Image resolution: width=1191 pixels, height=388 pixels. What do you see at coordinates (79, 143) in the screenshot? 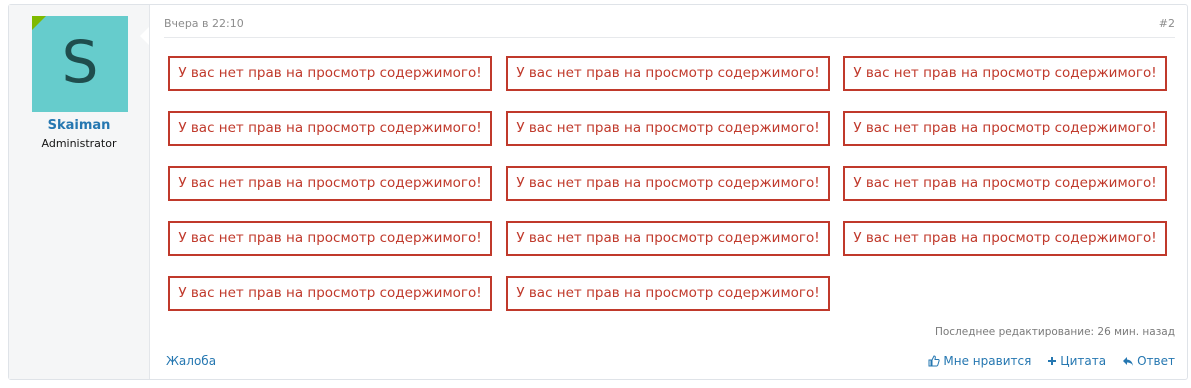
I see `user-title: Administrator` at bounding box center [79, 143].